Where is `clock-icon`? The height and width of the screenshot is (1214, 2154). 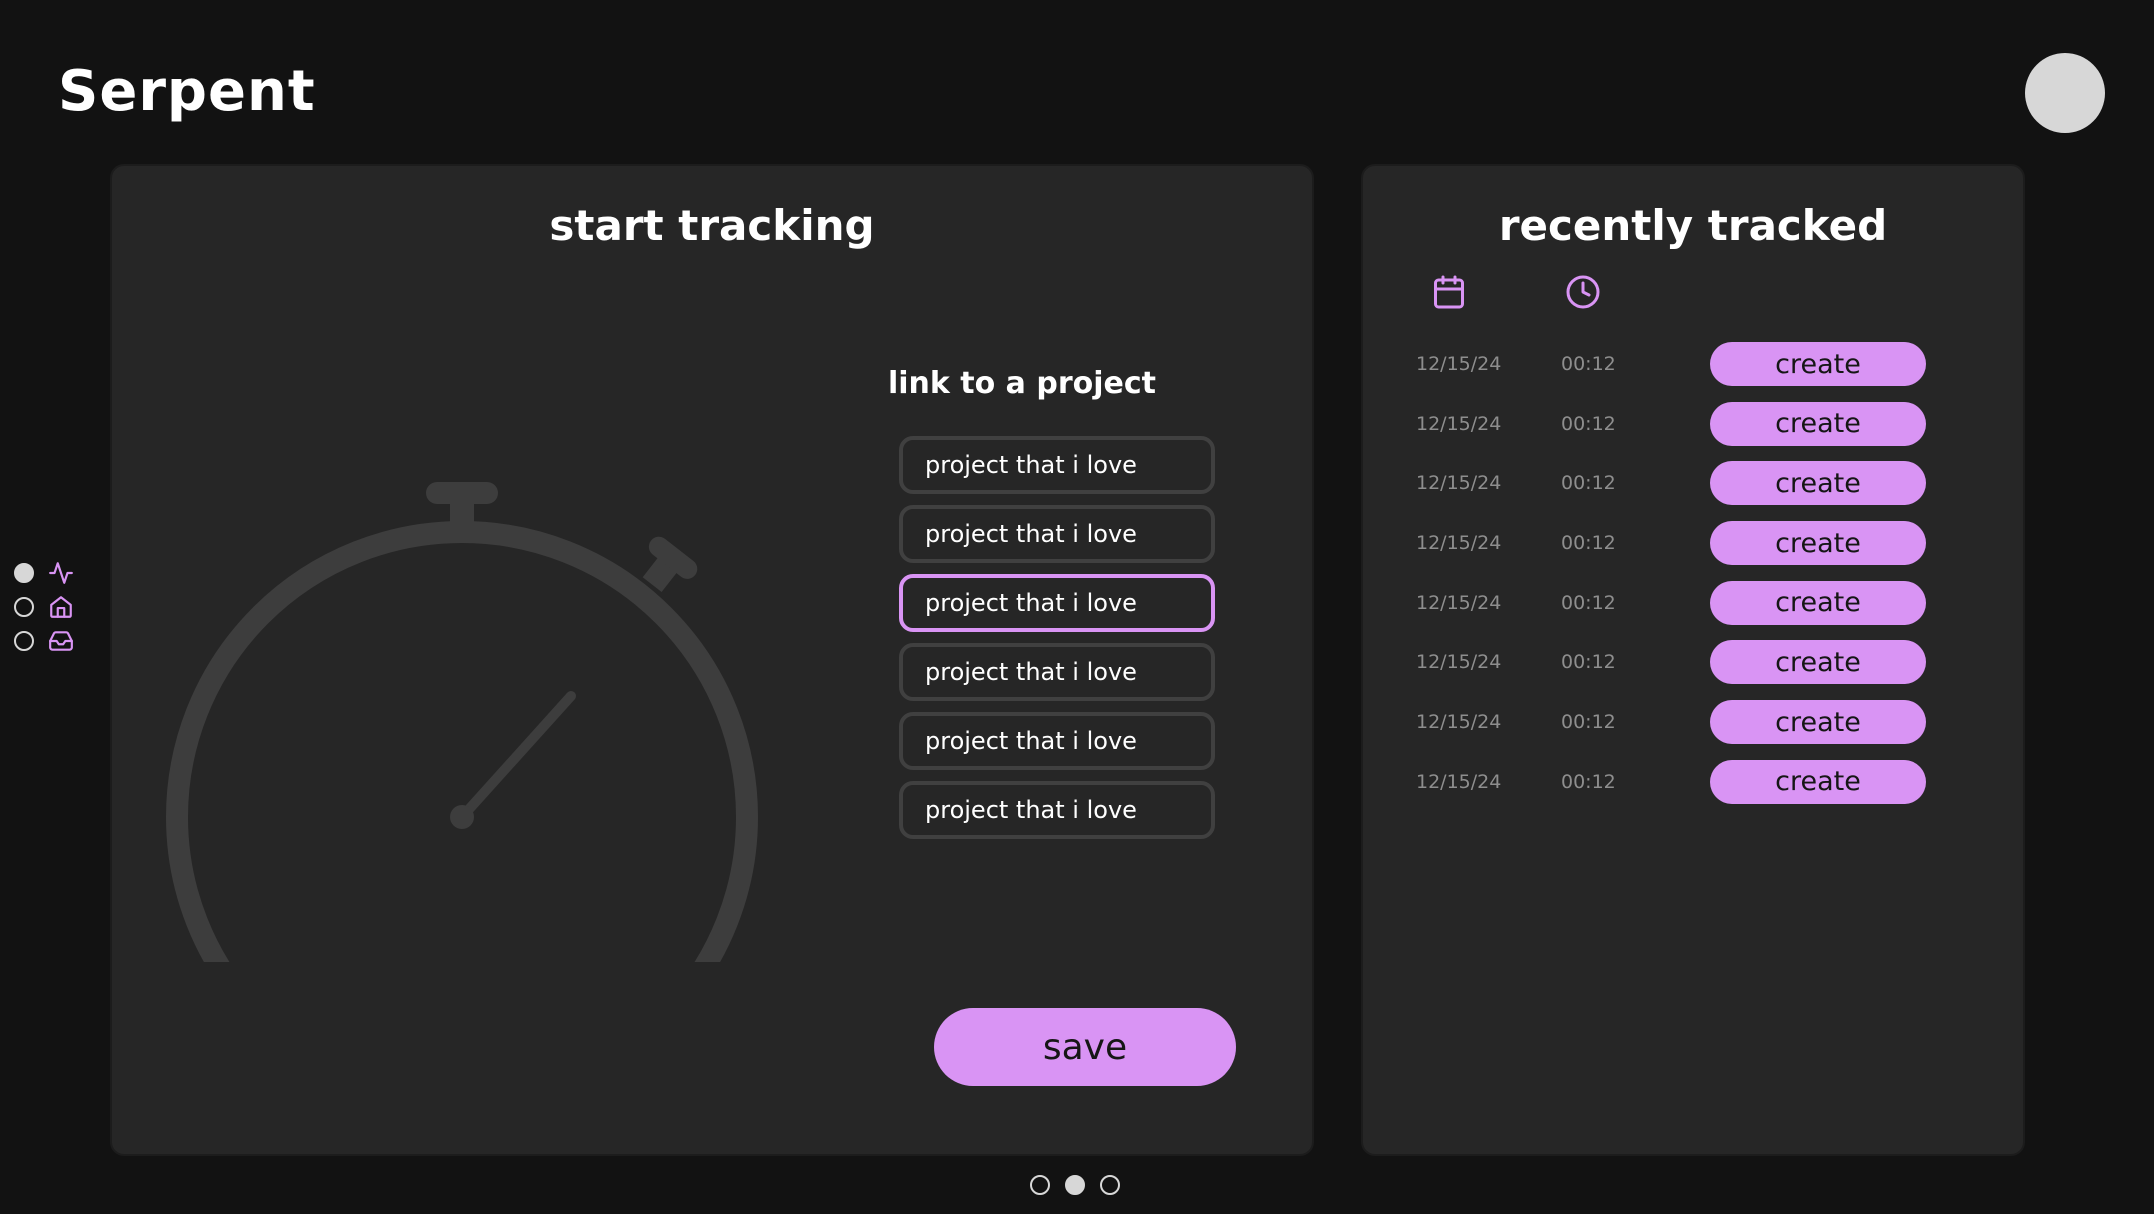 clock-icon is located at coordinates (1583, 292).